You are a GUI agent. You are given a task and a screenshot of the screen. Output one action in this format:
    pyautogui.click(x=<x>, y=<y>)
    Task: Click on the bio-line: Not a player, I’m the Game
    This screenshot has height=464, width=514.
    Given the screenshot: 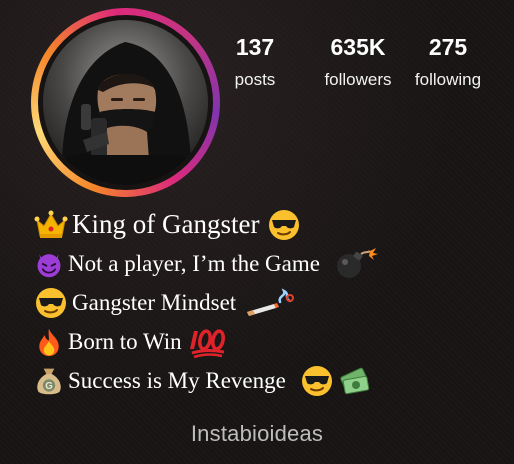 What is the action you would take?
    pyautogui.click(x=269, y=263)
    